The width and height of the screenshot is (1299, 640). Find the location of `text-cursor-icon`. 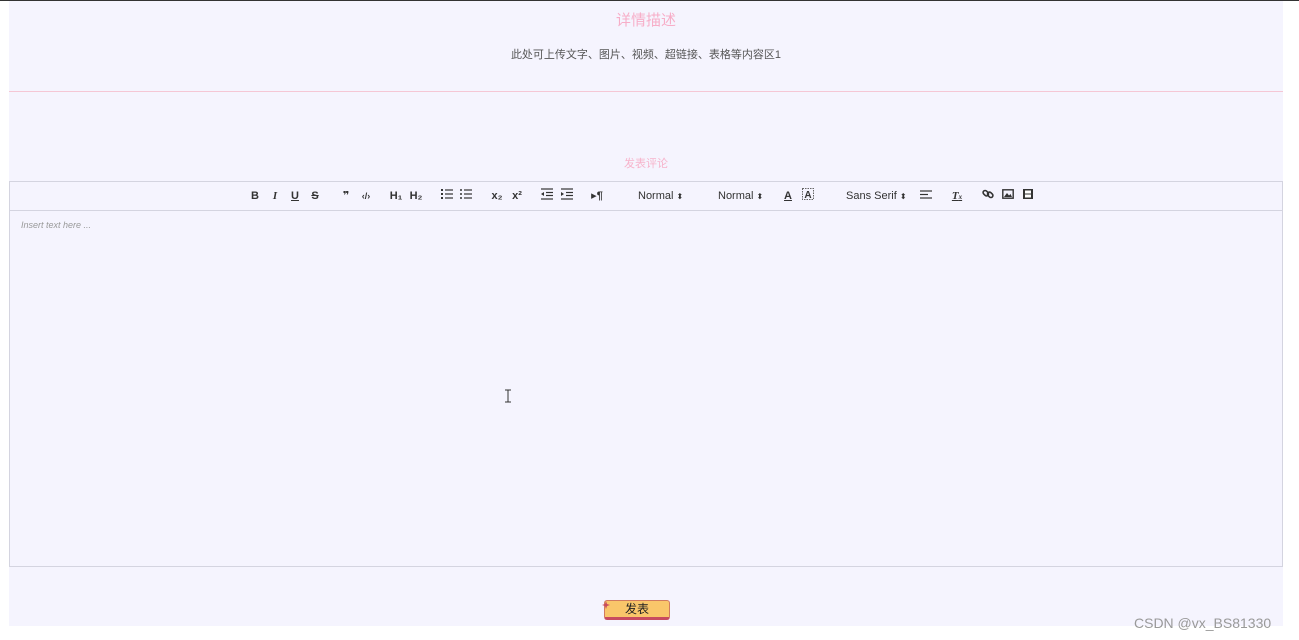

text-cursor-icon is located at coordinates (508, 396).